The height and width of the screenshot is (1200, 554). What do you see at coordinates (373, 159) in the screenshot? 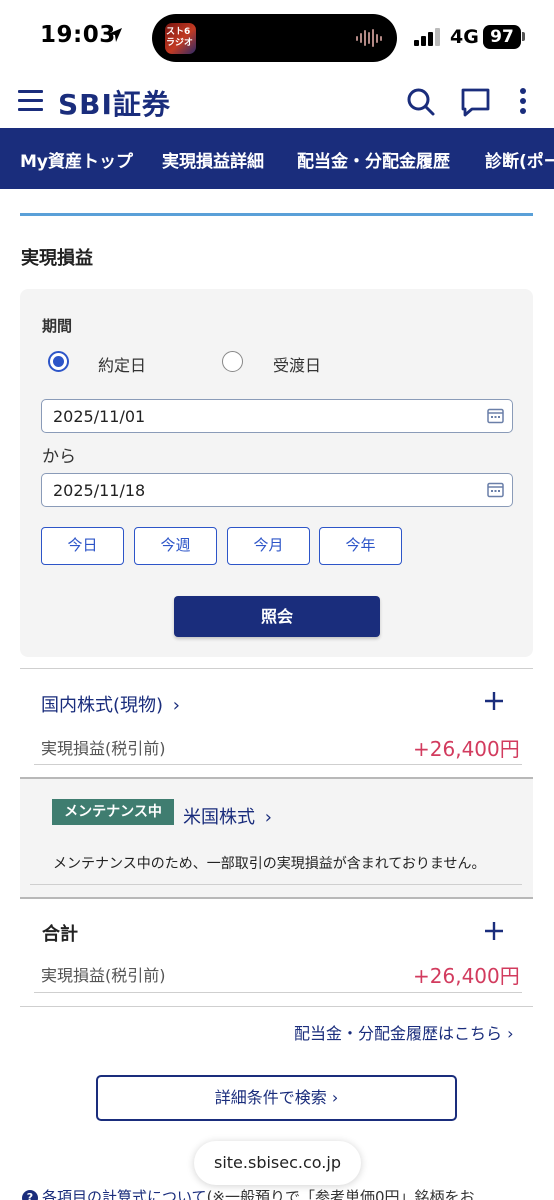
I see `nav-item-dividend-history: 配当金・分配金履歴` at bounding box center [373, 159].